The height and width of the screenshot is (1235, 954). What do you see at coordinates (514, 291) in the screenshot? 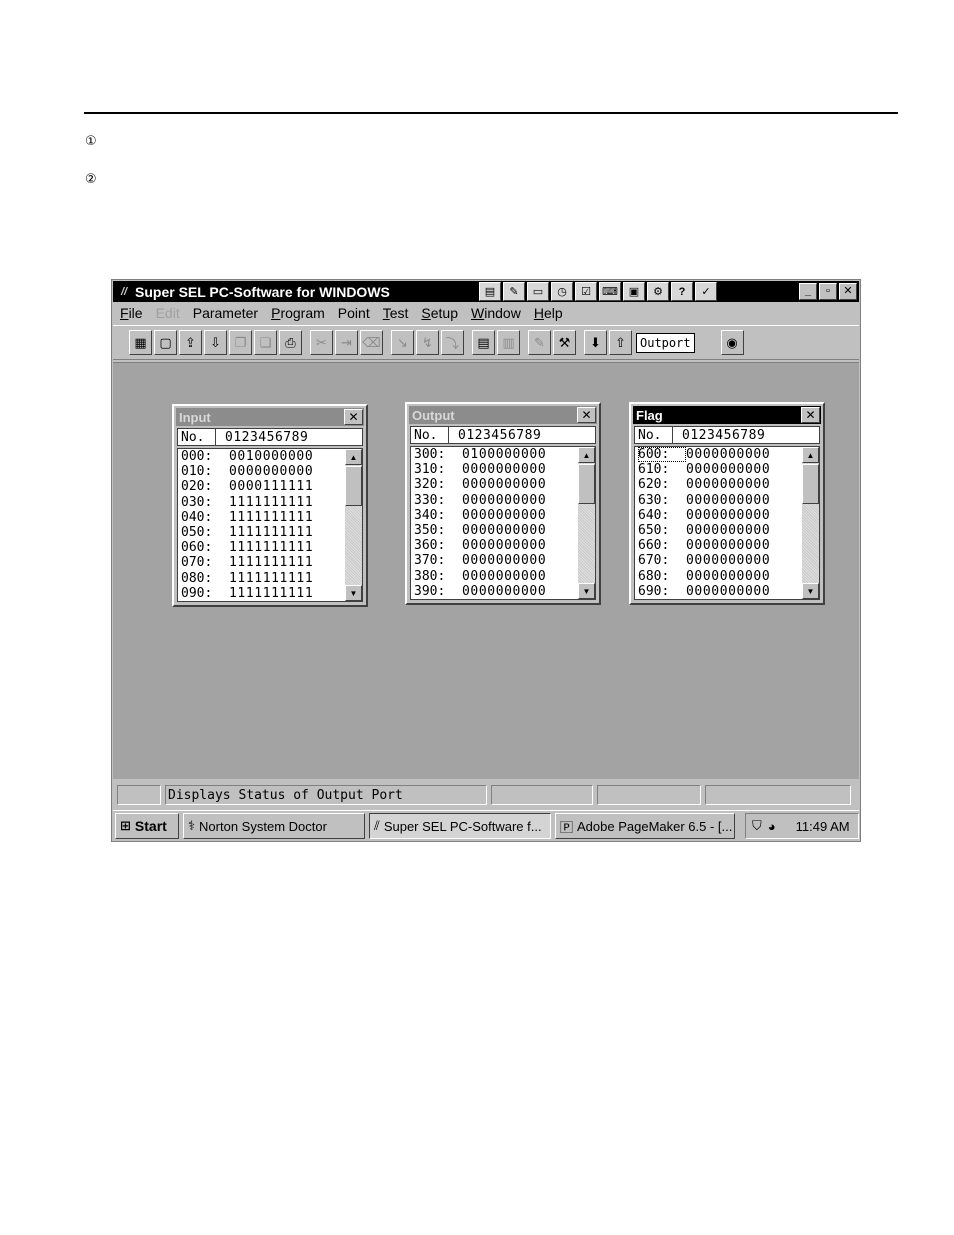
I see `title-tool-icon: ✎` at bounding box center [514, 291].